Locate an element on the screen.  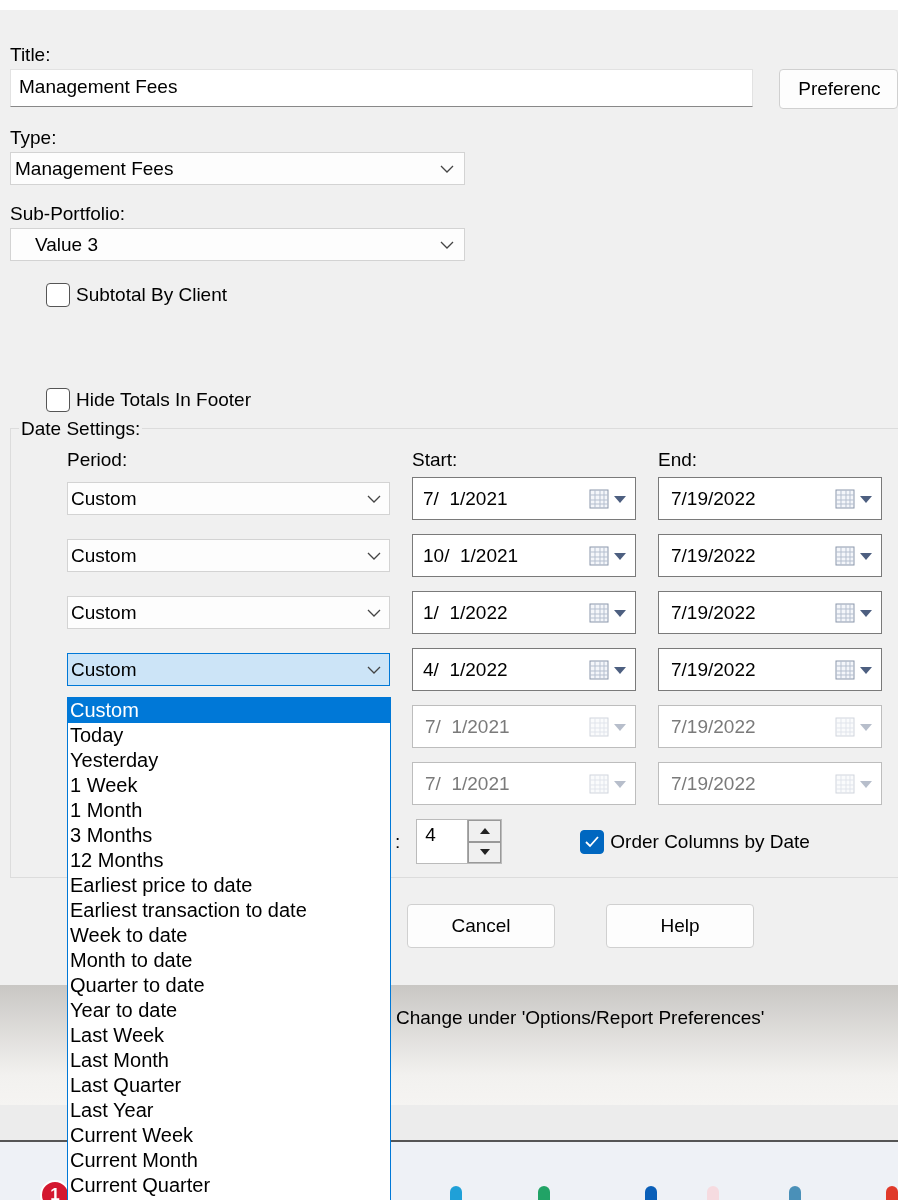
number-spinner: 4 is located at coordinates (459, 841).